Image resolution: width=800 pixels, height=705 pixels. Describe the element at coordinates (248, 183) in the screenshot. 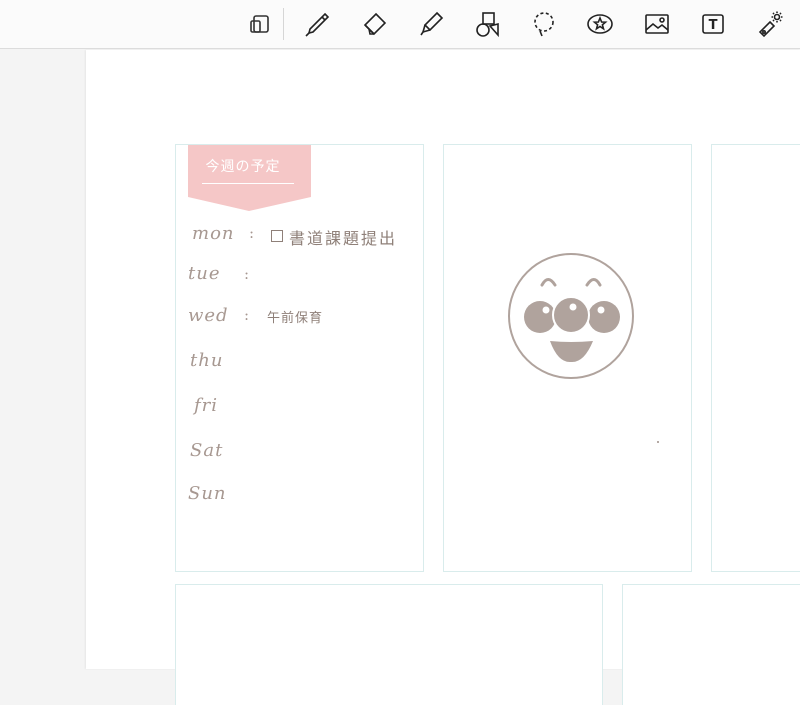

I see `ribbon-underline` at that location.